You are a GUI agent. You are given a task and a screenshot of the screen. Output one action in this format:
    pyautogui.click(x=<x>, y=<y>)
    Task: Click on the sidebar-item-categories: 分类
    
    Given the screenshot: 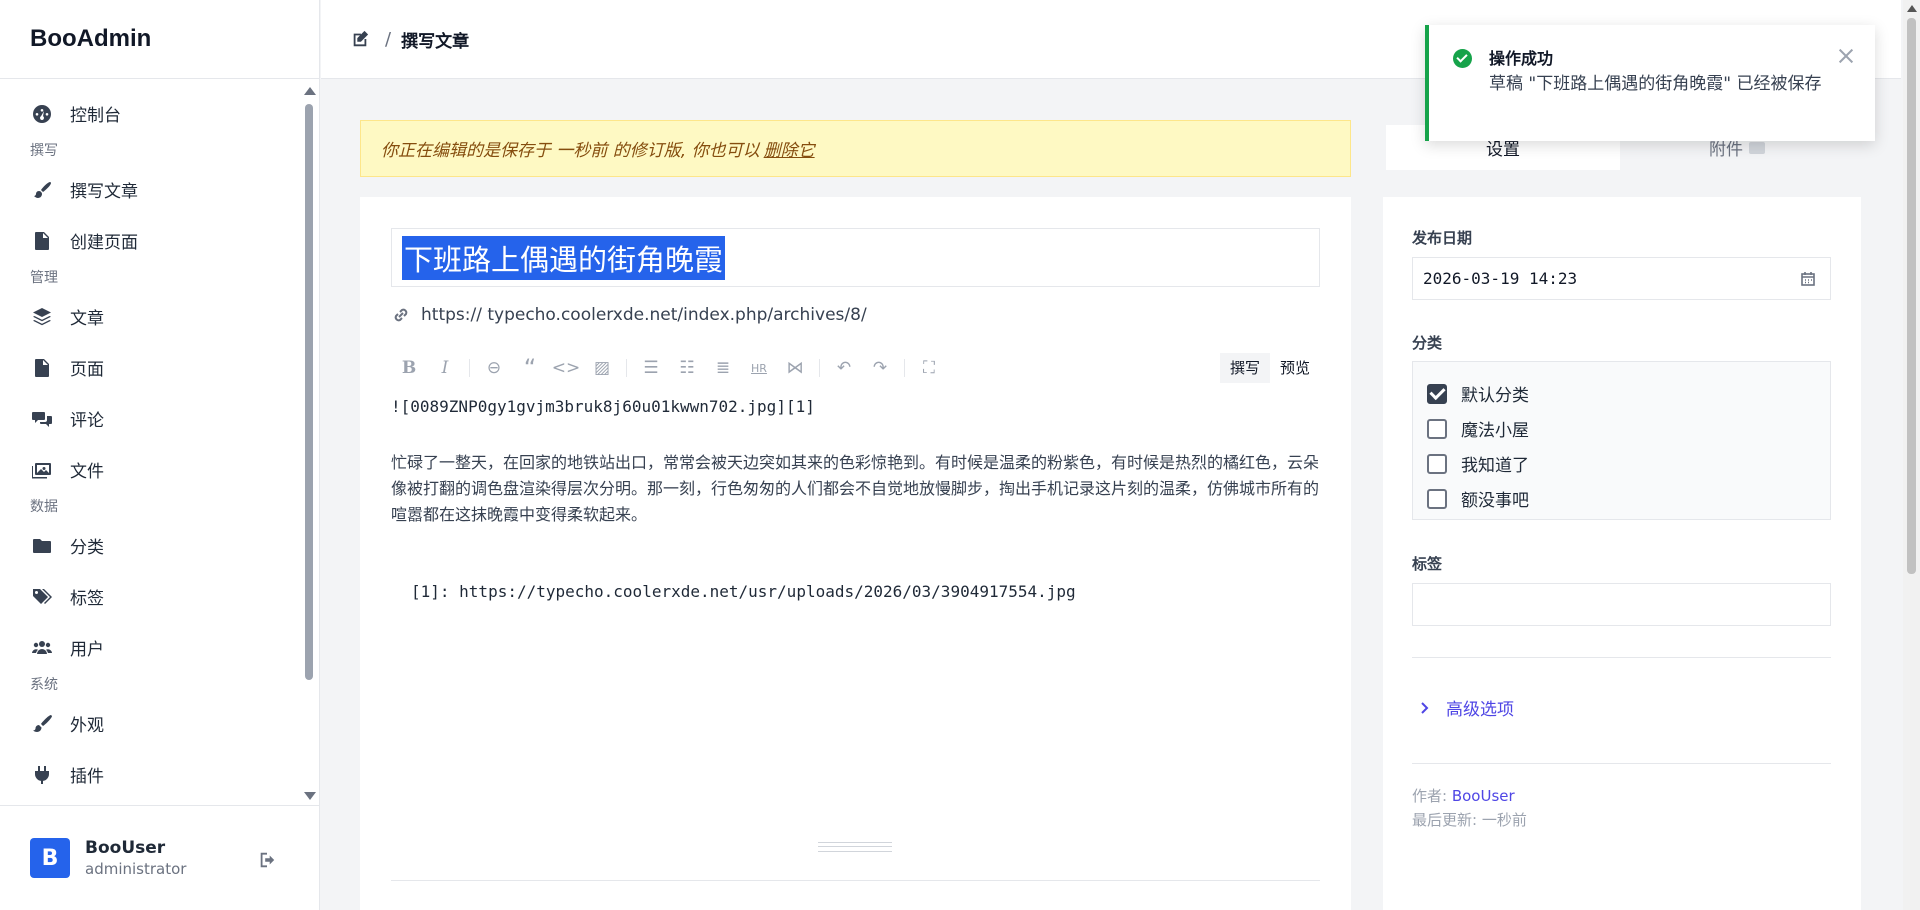 What is the action you would take?
    pyautogui.click(x=150, y=545)
    